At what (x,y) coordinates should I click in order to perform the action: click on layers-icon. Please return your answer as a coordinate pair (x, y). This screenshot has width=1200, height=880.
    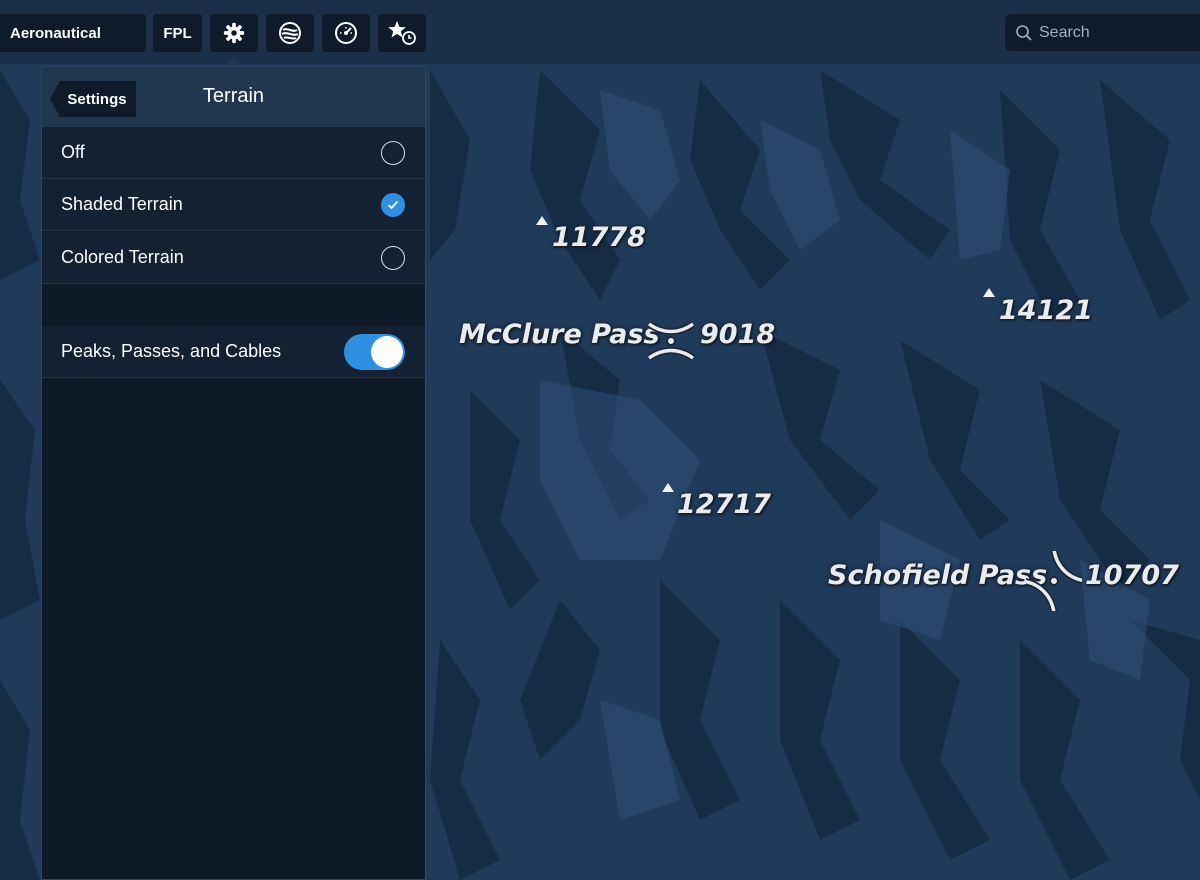
    Looking at the image, I should click on (290, 33).